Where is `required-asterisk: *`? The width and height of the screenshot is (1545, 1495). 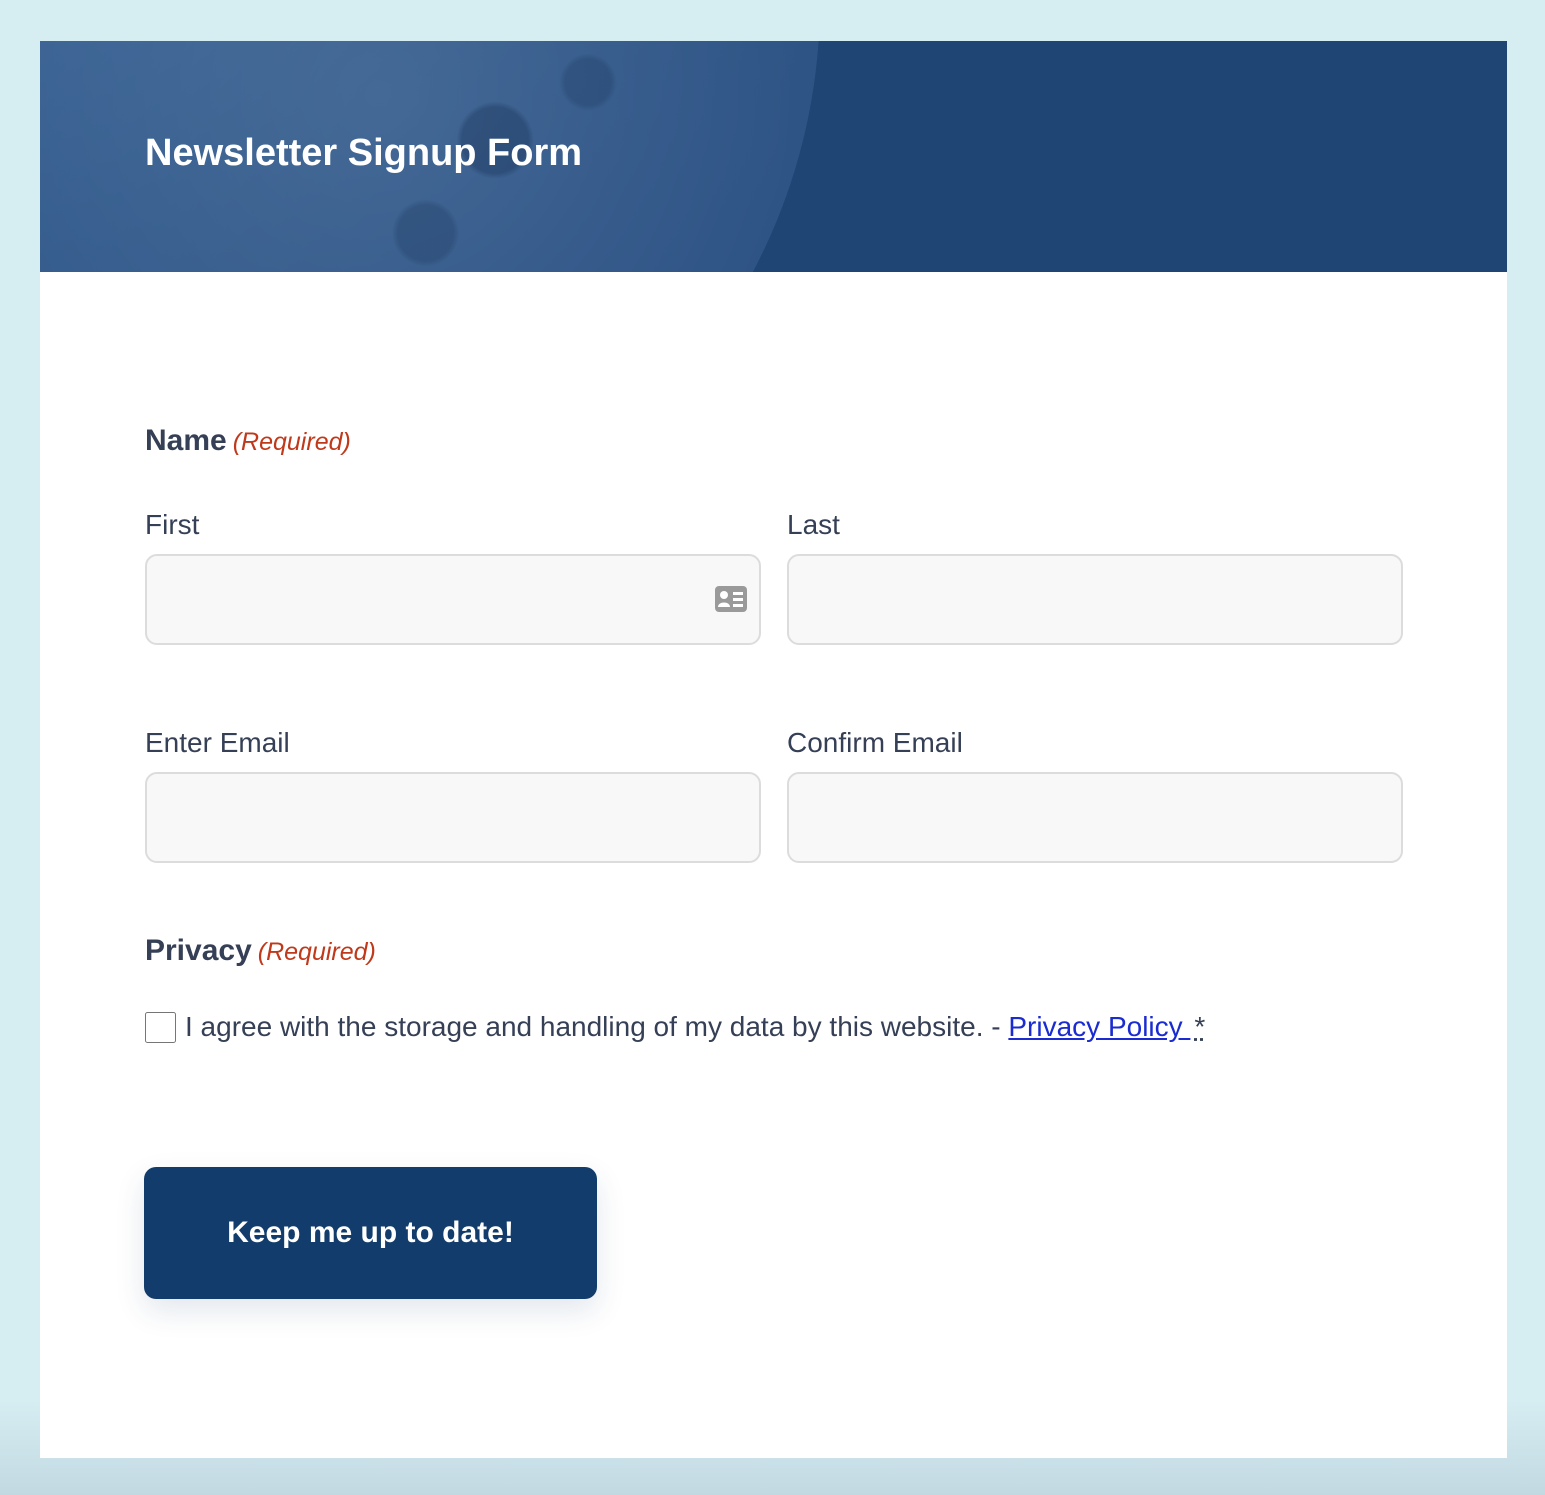 required-asterisk: * is located at coordinates (1200, 1026).